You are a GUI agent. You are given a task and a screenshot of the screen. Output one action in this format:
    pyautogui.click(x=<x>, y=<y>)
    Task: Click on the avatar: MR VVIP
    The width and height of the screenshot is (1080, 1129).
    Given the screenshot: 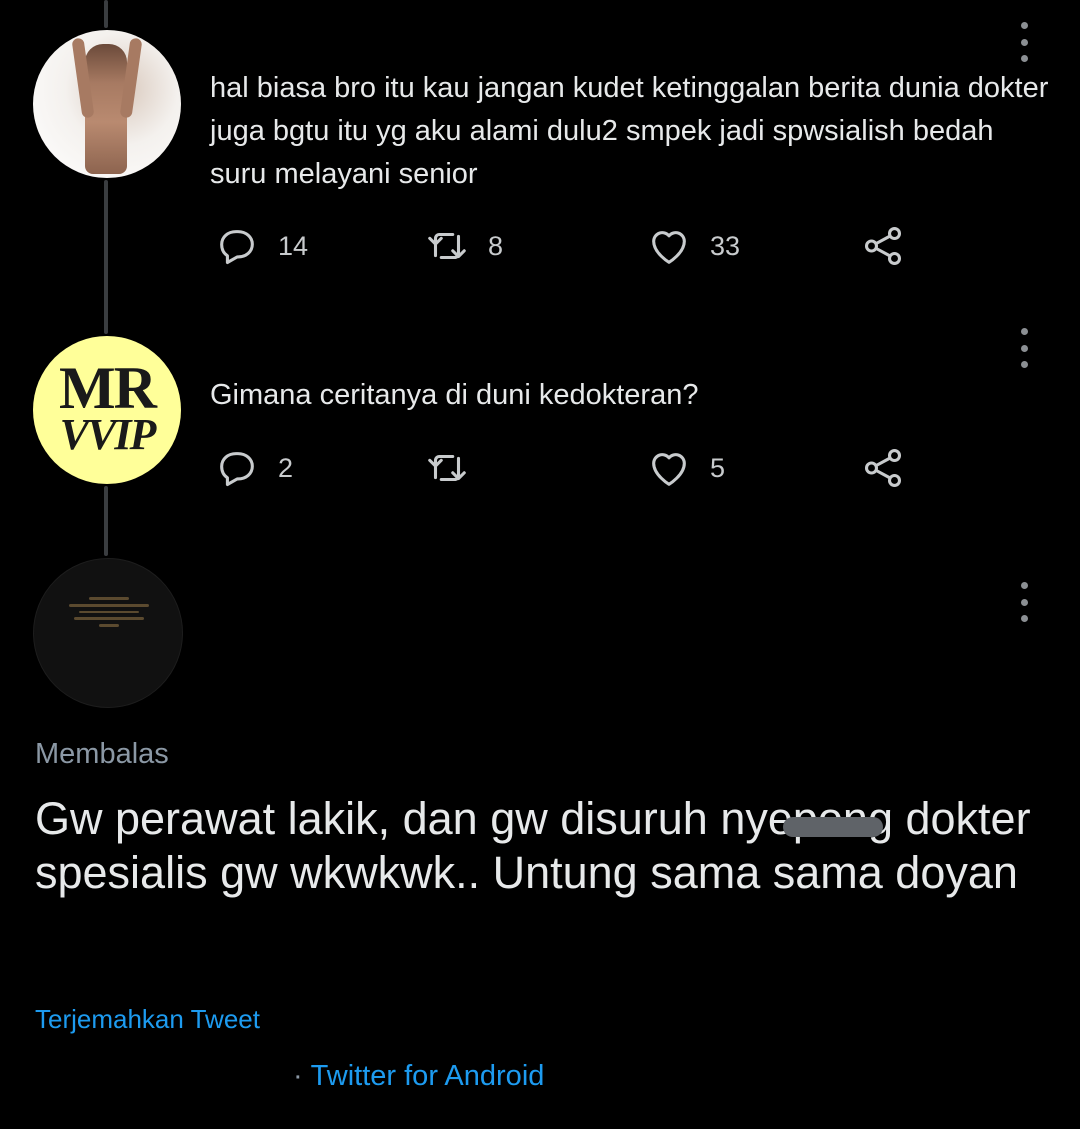 What is the action you would take?
    pyautogui.click(x=107, y=410)
    